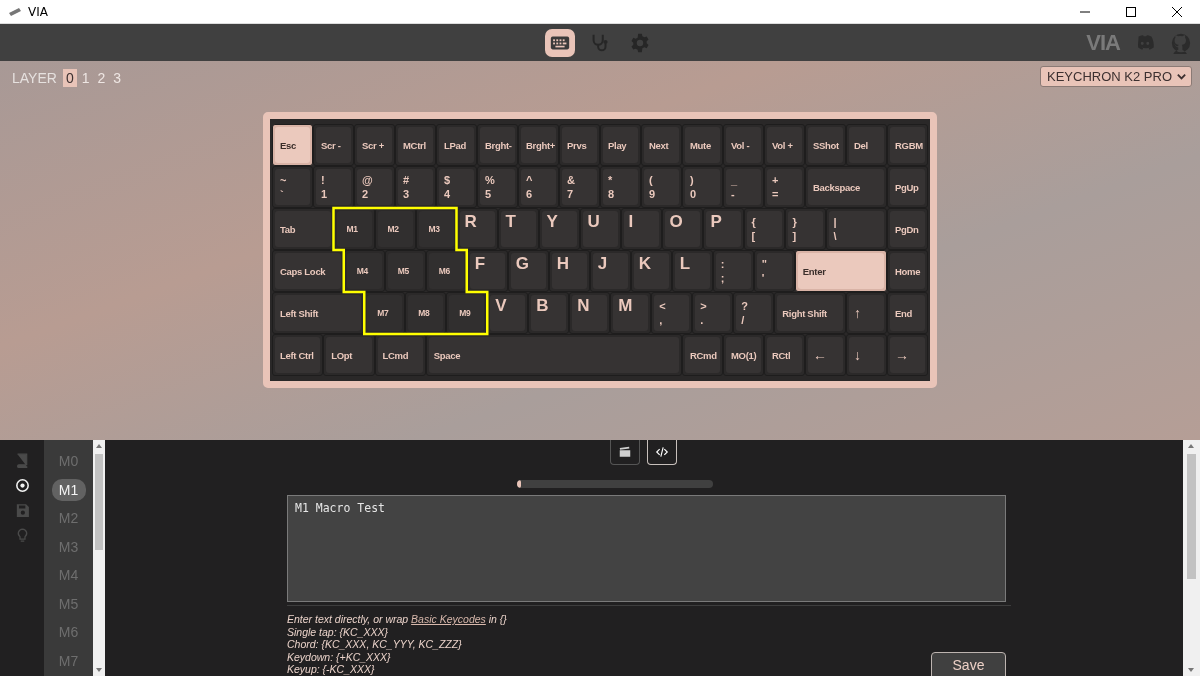 This screenshot has height=676, width=1200. Describe the element at coordinates (333, 187) in the screenshot. I see `keyboard-key: ! 1` at that location.